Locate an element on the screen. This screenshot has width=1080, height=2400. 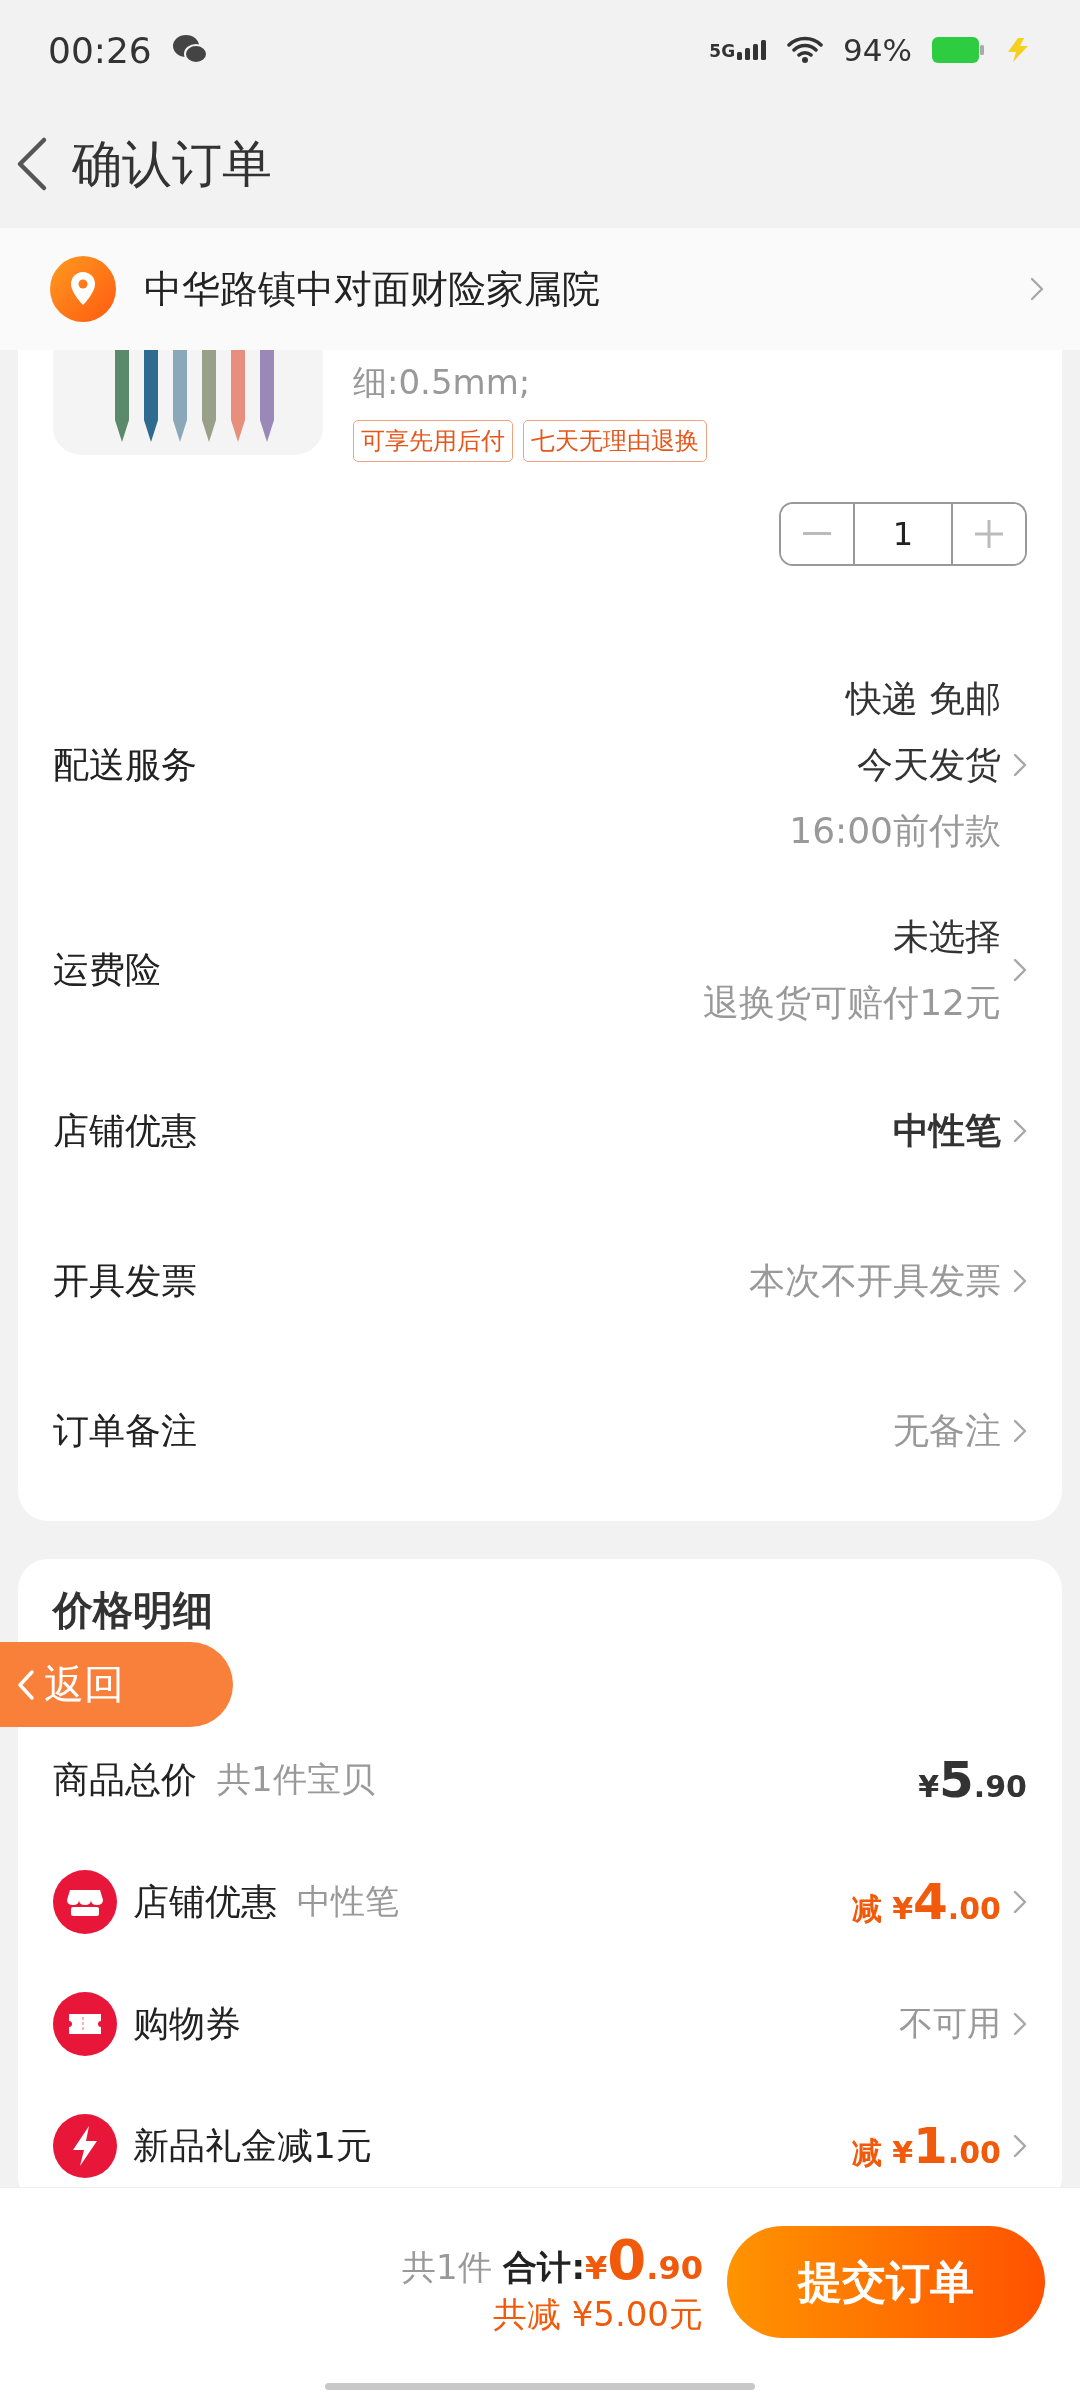
option-value: 未选择 is located at coordinates (947, 937).